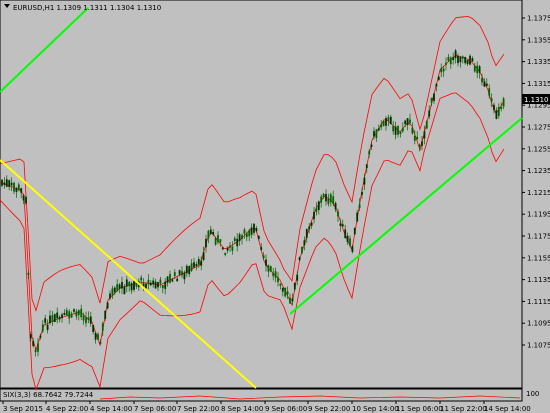  What do you see at coordinates (87, 8) in the screenshot?
I see `header-text: EURUSD,H1 1.1309 1.1311 1.1304 1.1310` at bounding box center [87, 8].